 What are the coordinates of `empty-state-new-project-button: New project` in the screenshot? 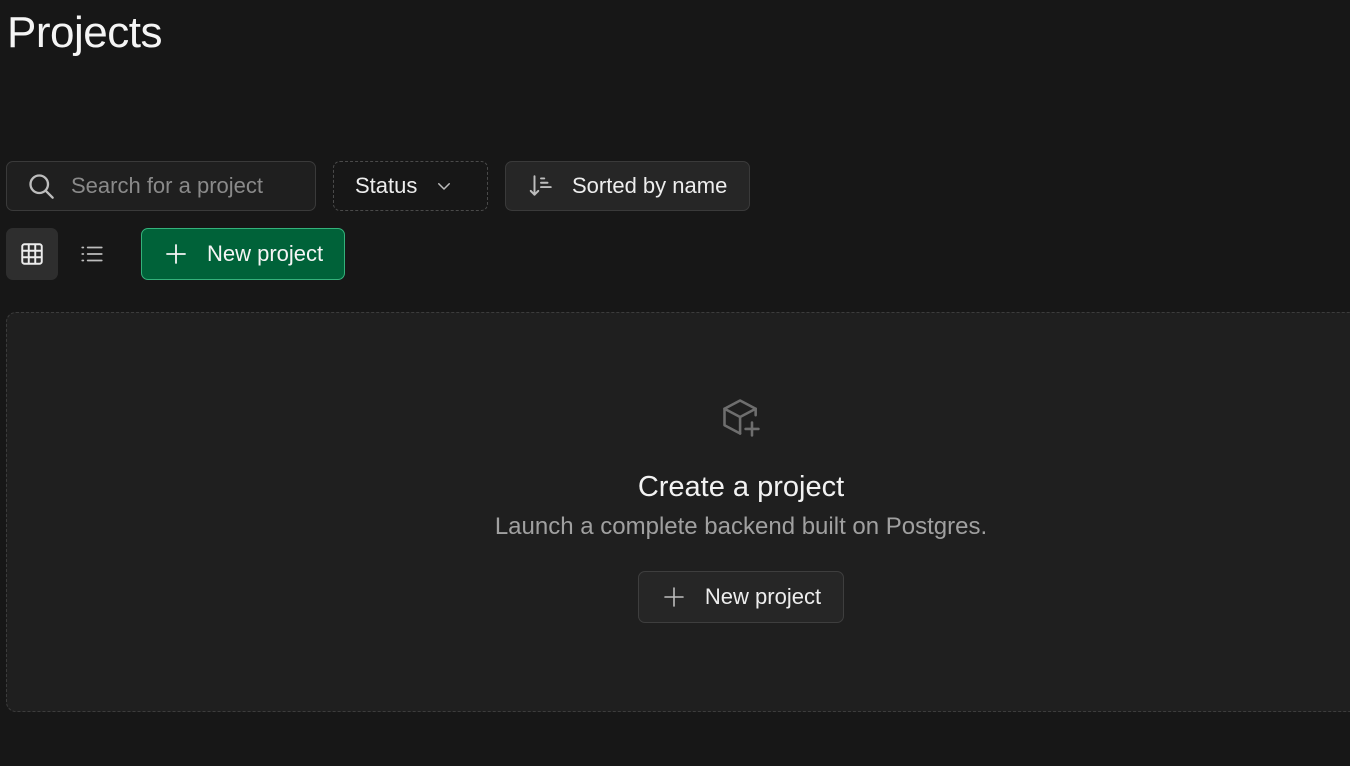 It's located at (741, 597).